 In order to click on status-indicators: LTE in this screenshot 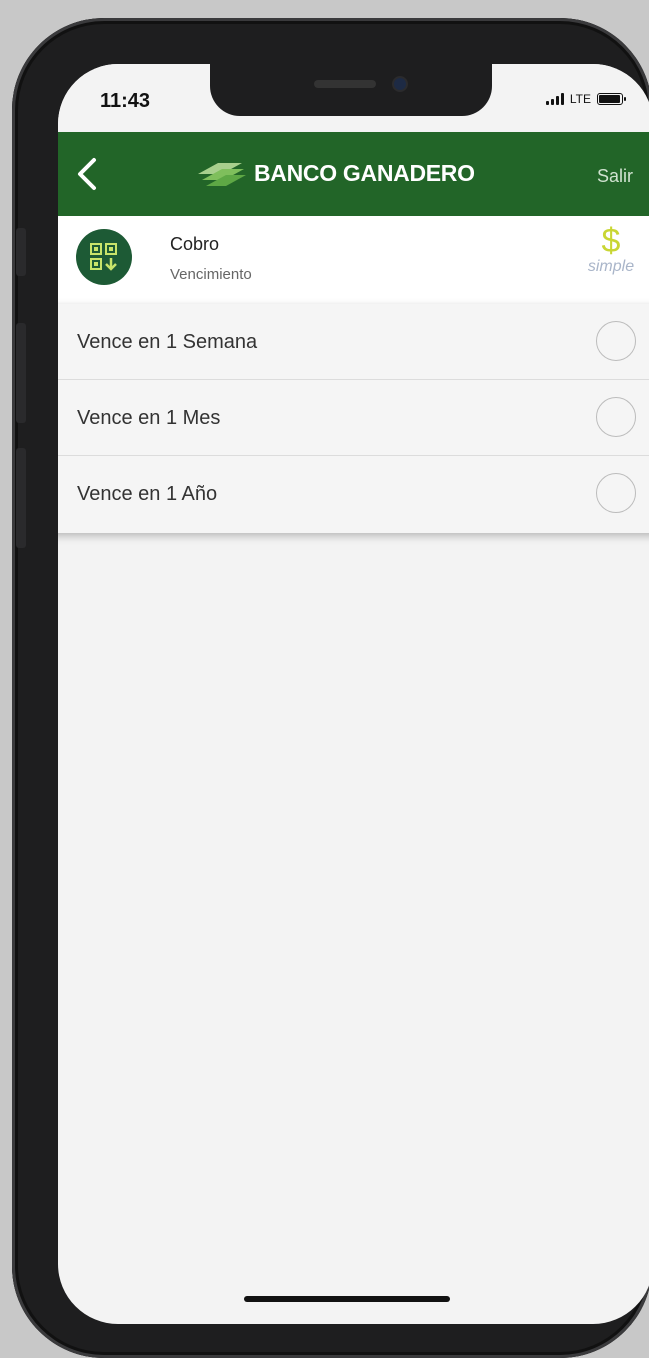, I will do `click(585, 99)`.